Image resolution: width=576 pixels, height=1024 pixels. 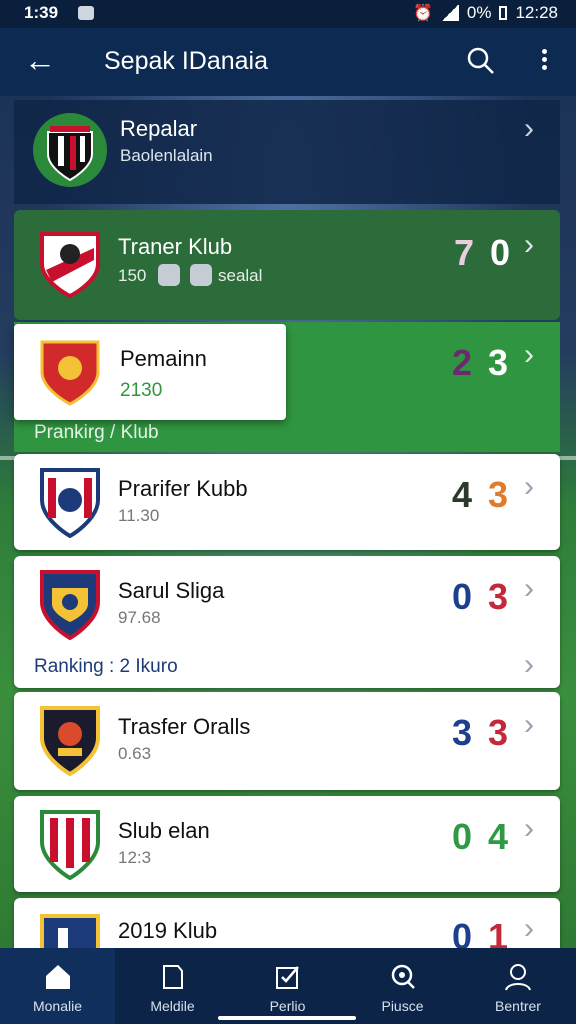 I want to click on bottom-navigation: Monalie Meldile Perlio Piusce Bentrer, so click(x=288, y=986).